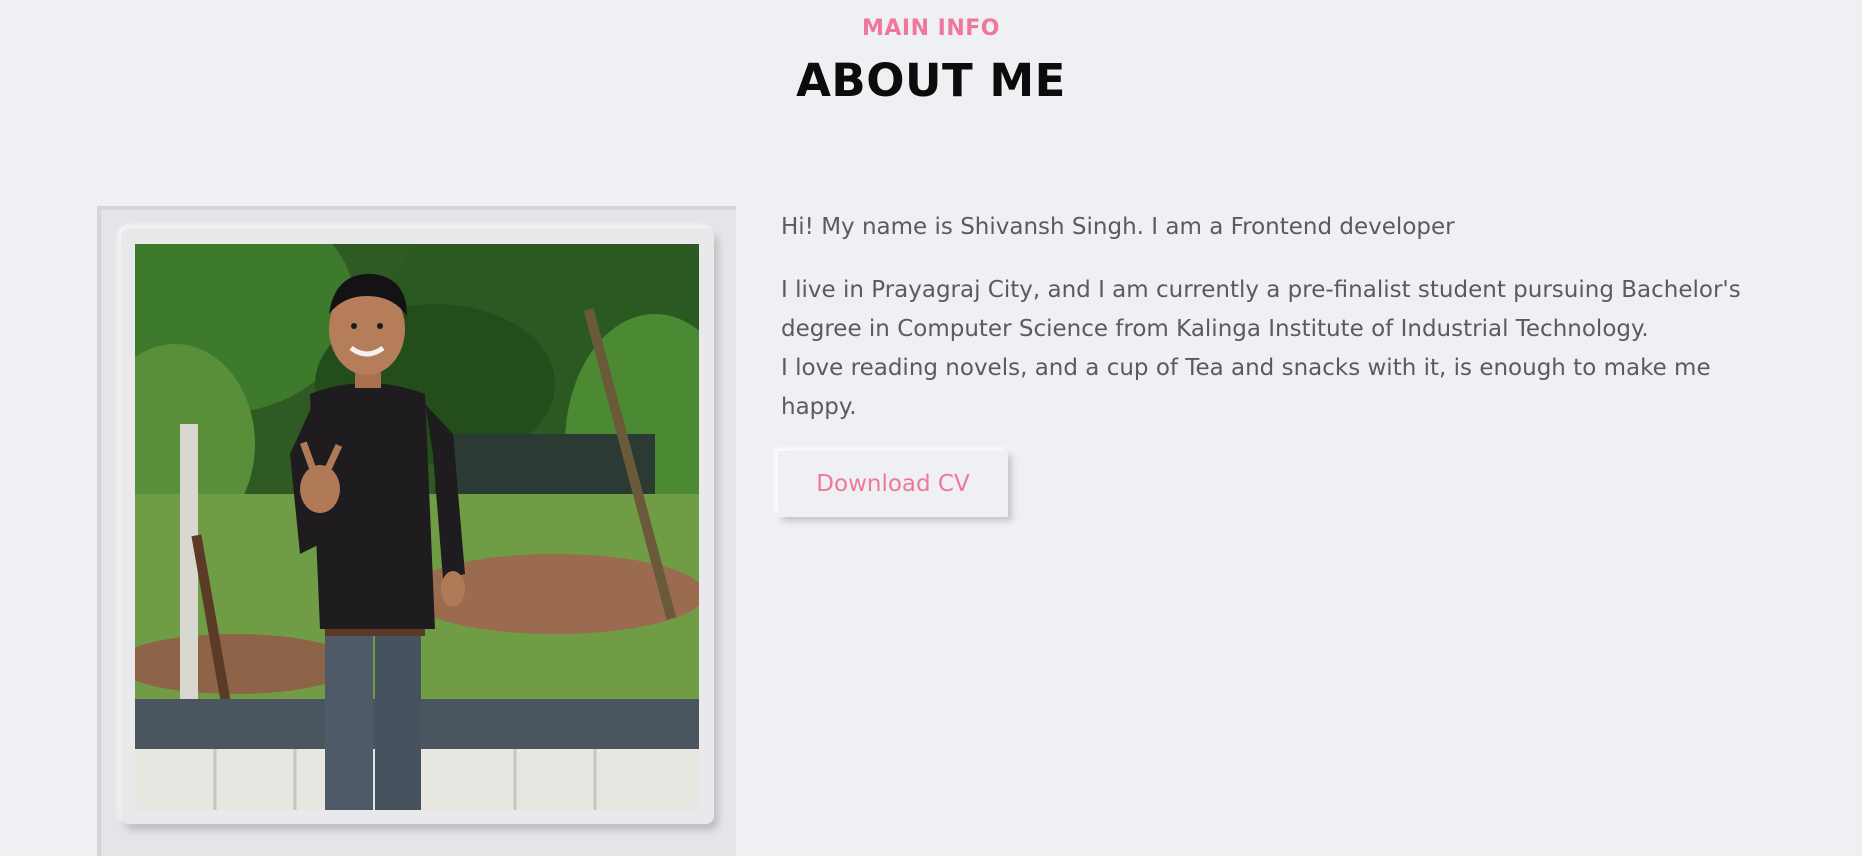 Image resolution: width=1862 pixels, height=856 pixels. What do you see at coordinates (931, 80) in the screenshot?
I see `page-title: ABOUT ME` at bounding box center [931, 80].